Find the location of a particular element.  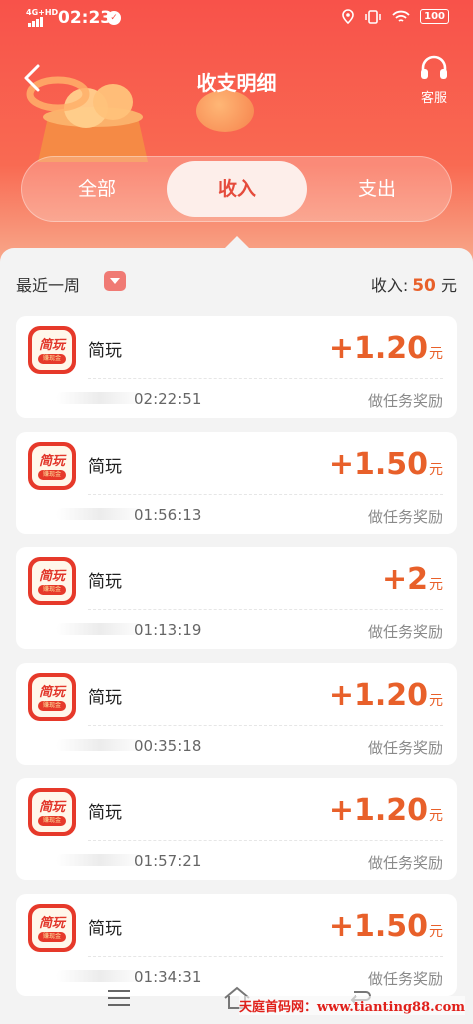

record-card: 简玩 赚现金 简玩 +1.20元 00:35:18 做任务奖励 is located at coordinates (236, 714).